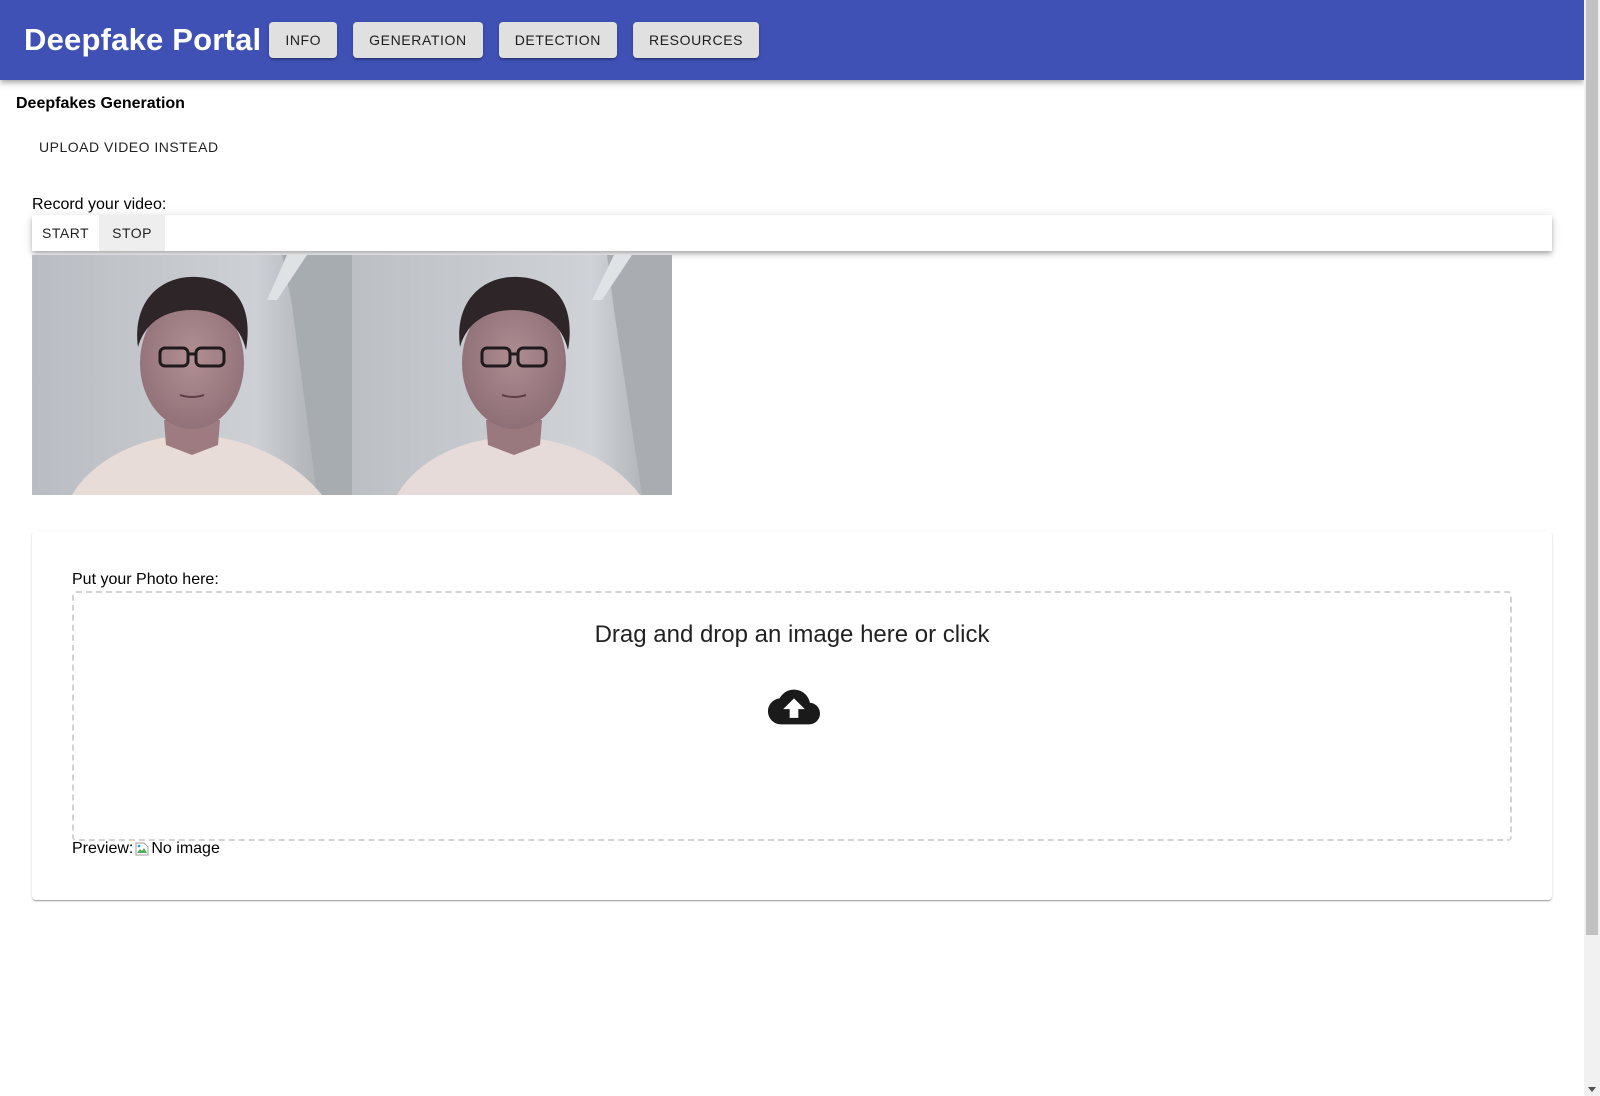  What do you see at coordinates (792, 634) in the screenshot?
I see `dropzone-text: Drag and drop an image here or click` at bounding box center [792, 634].